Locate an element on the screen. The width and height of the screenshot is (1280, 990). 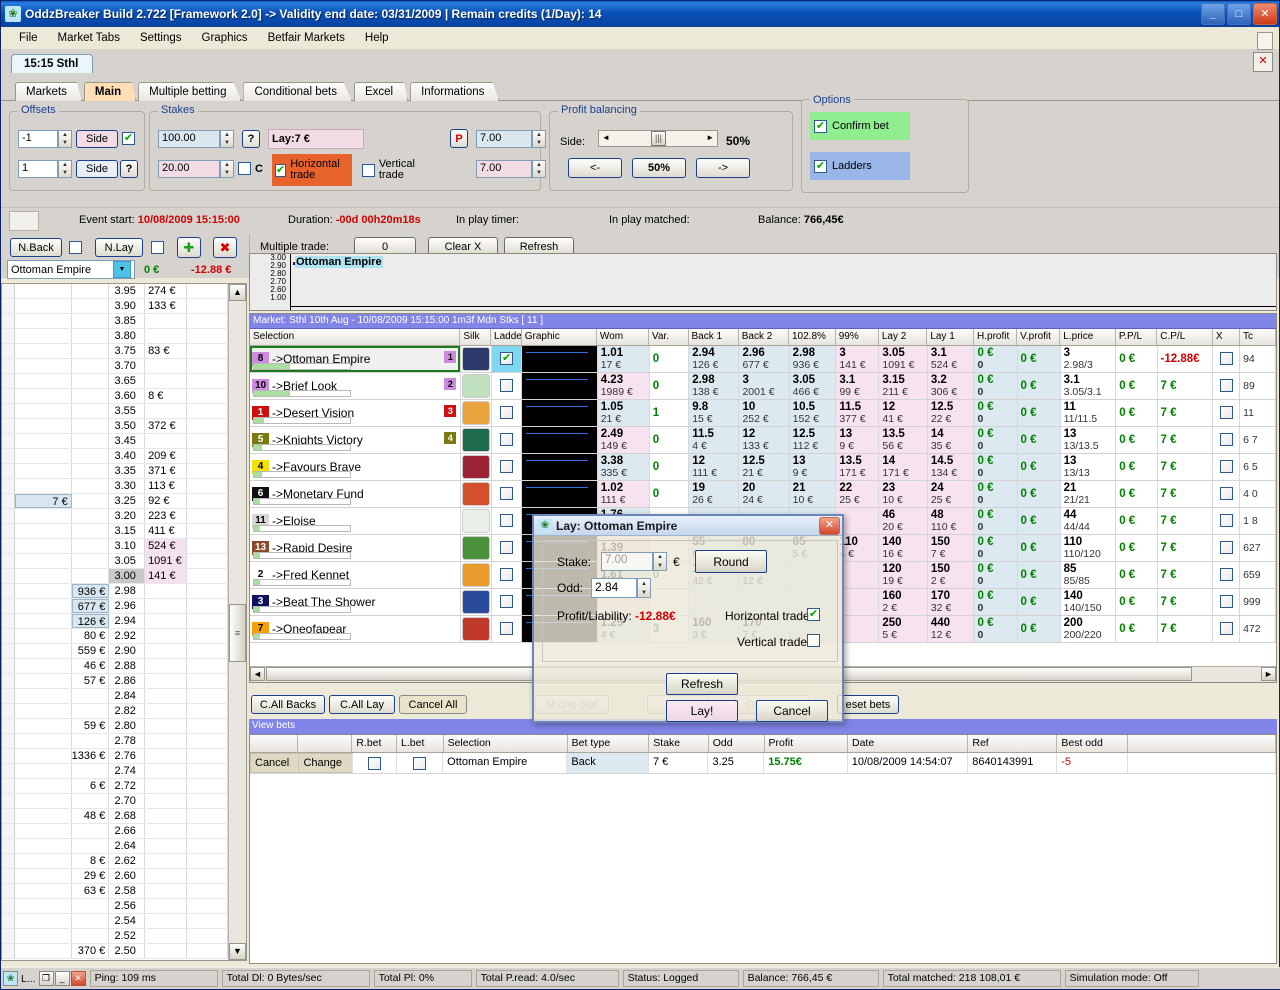
vertical-trade-toggle: Vertical trade is located at coordinates (402, 170).